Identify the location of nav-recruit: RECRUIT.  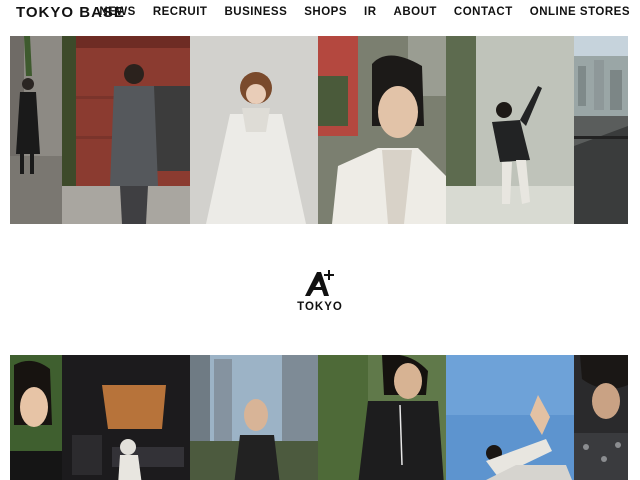
(180, 12).